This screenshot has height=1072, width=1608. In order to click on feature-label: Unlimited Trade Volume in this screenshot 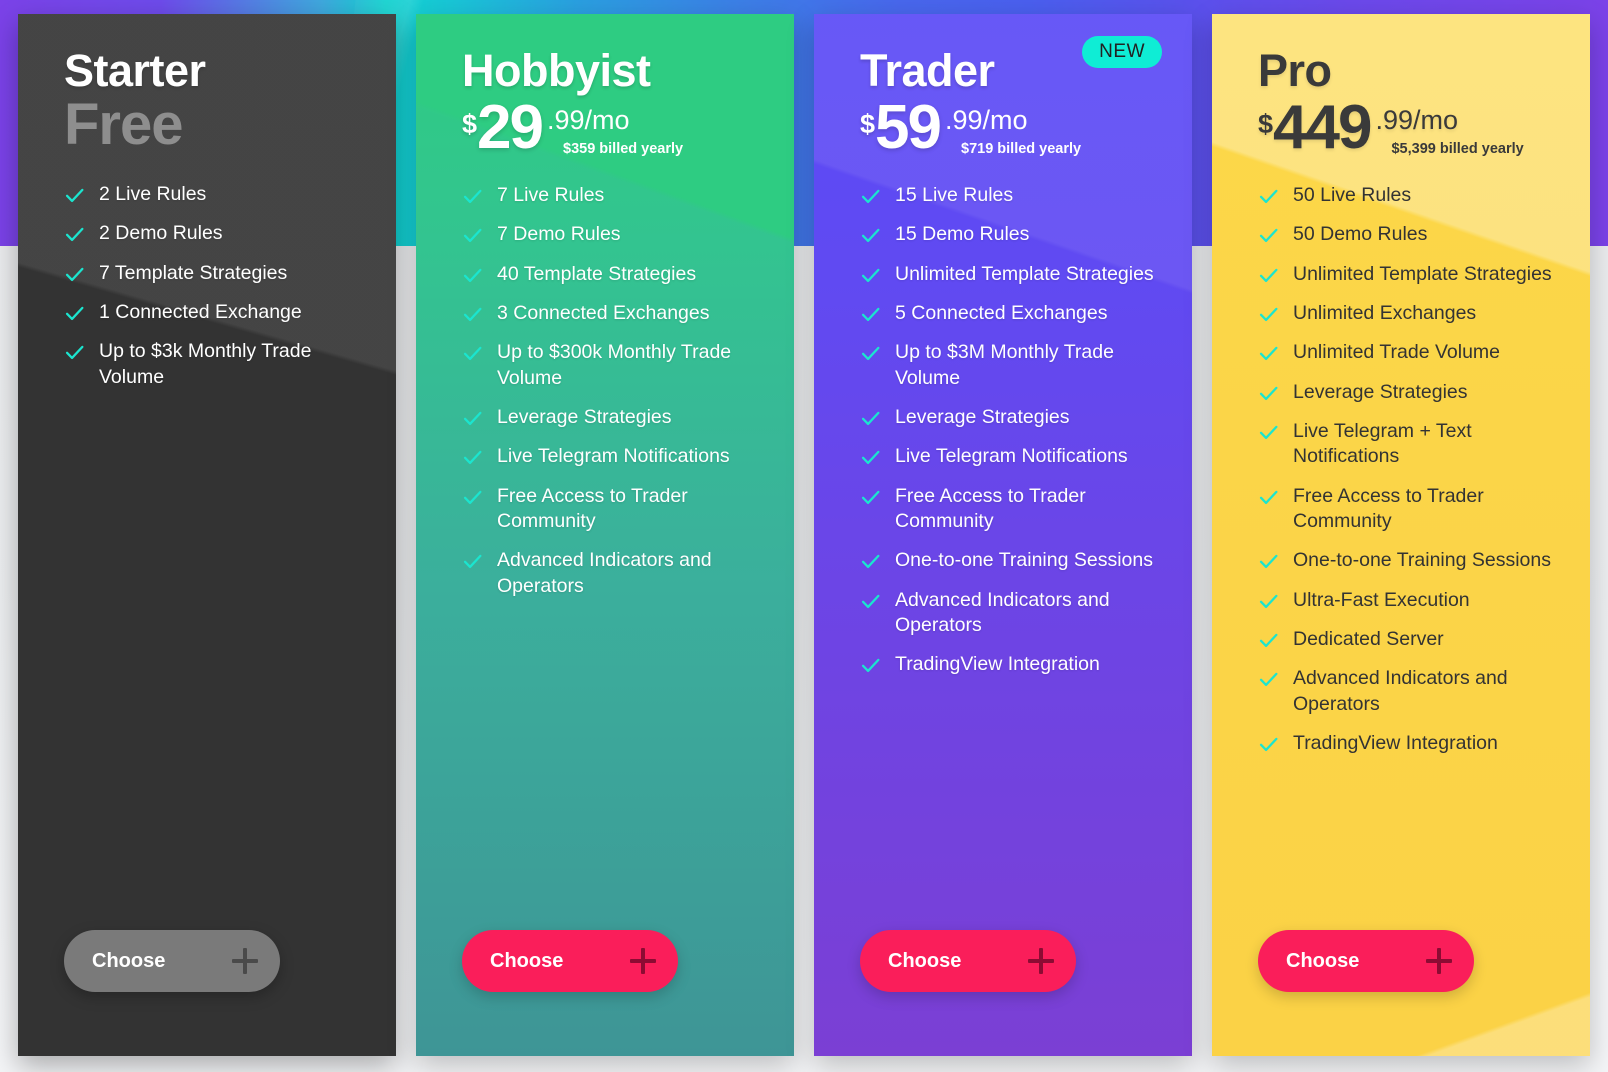, I will do `click(1397, 352)`.